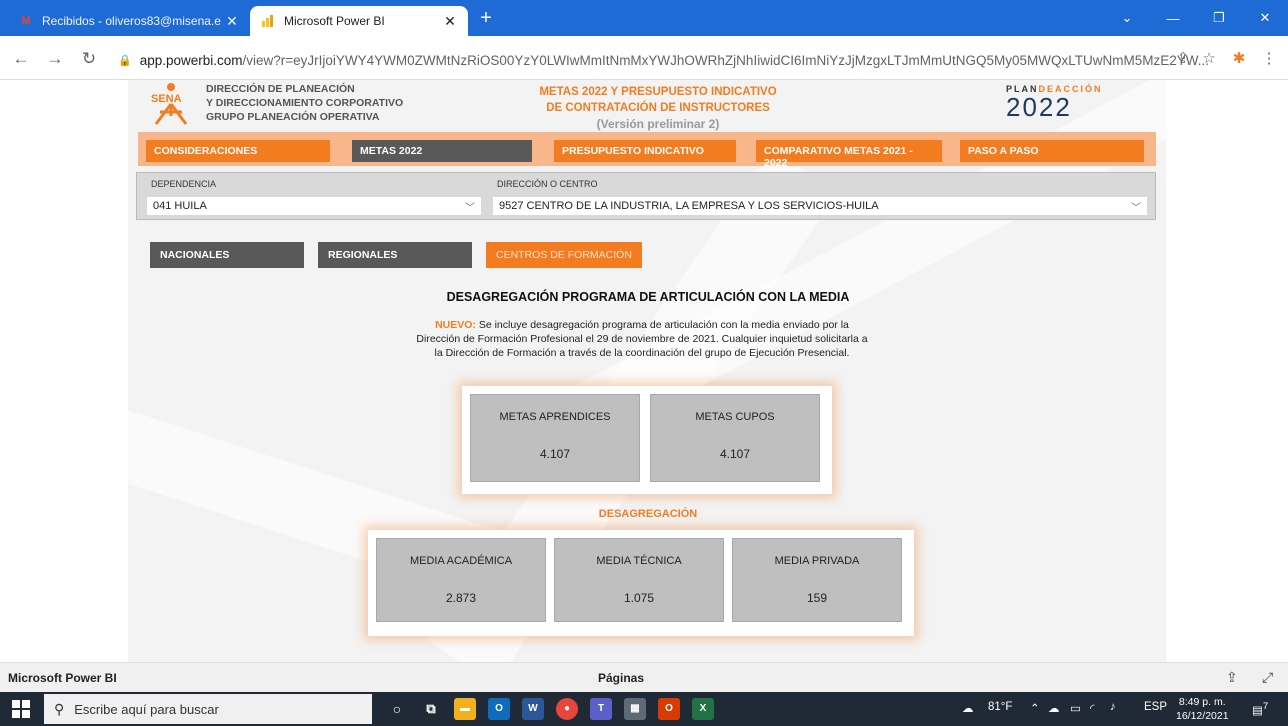  Describe the element at coordinates (1113, 707) in the screenshot. I see `volume-icon: ♪` at that location.